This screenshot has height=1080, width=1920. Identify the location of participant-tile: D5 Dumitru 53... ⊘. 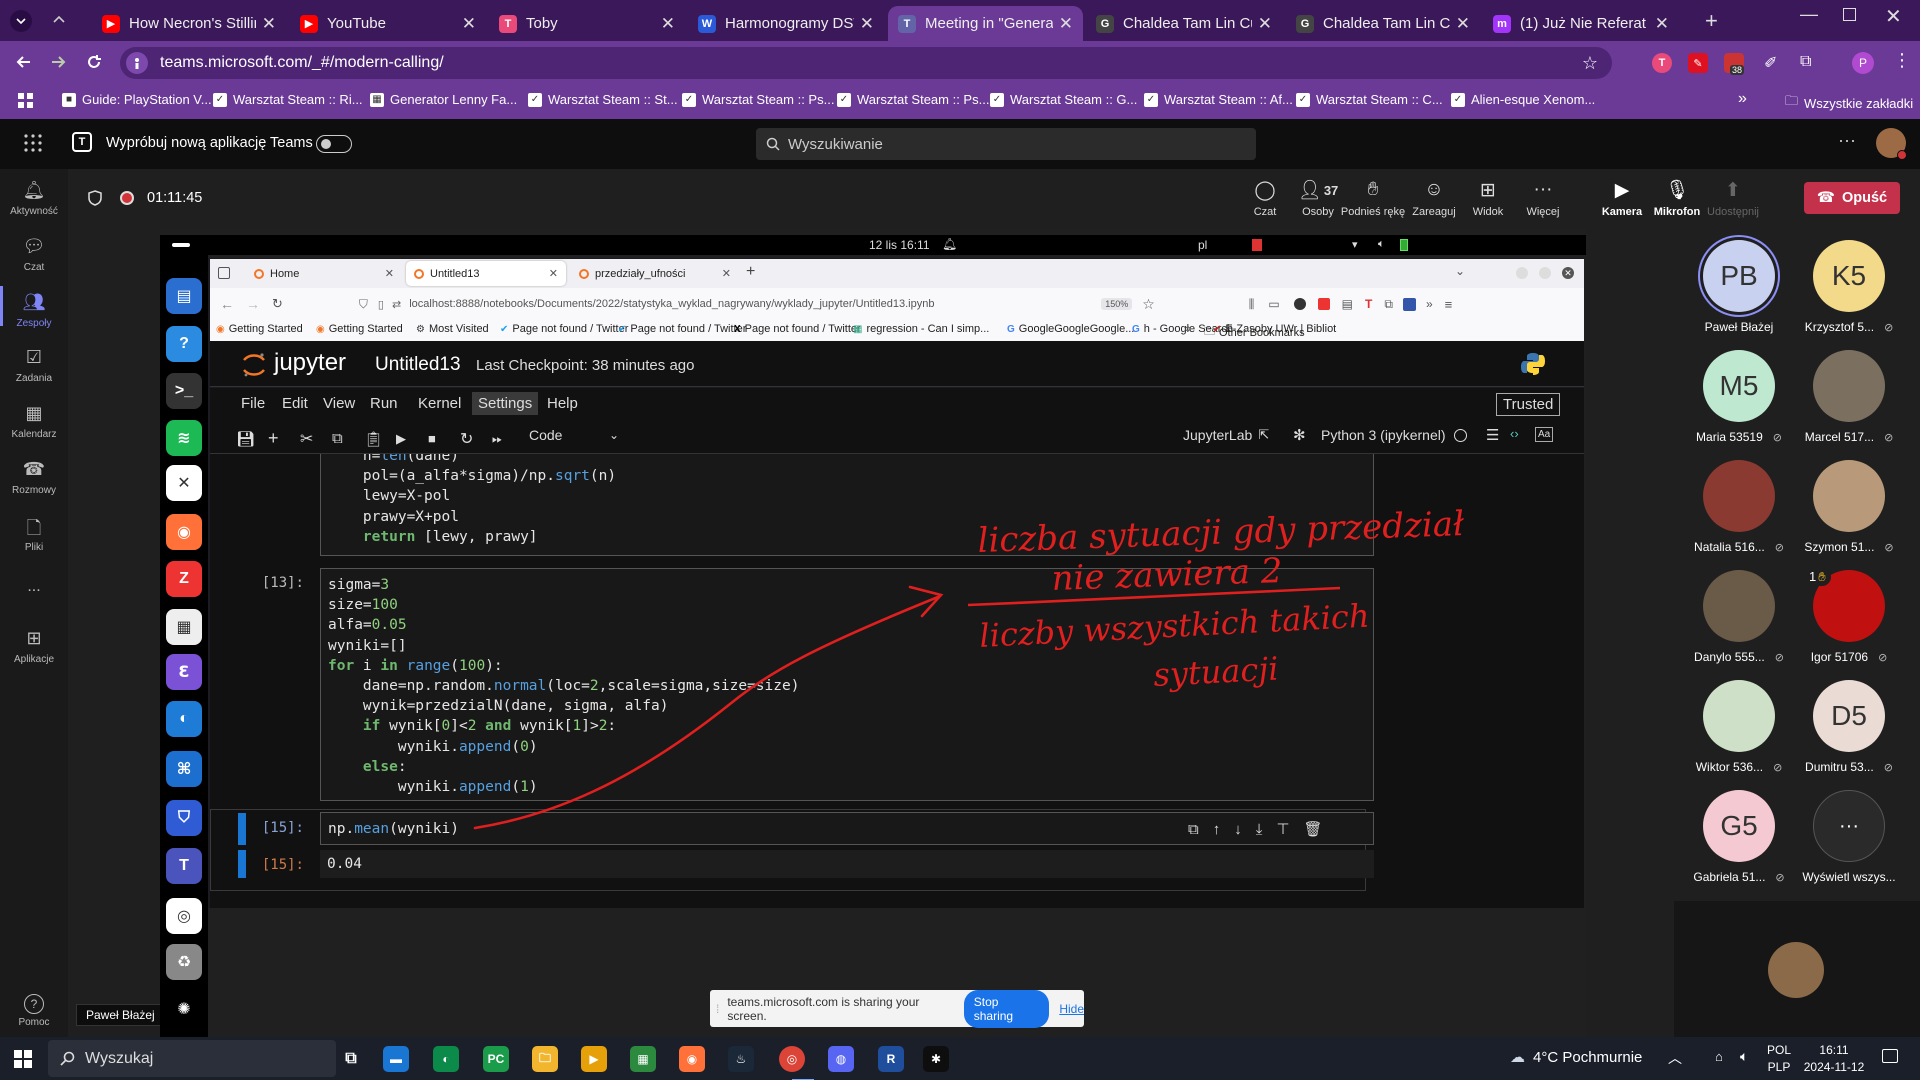
(1849, 727).